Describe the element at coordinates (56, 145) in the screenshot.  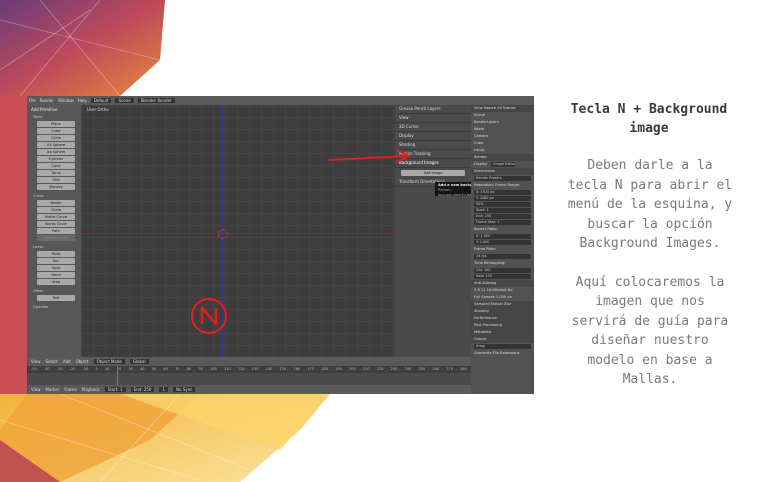
I see `add-uvsphere-button: UV Sphere` at that location.